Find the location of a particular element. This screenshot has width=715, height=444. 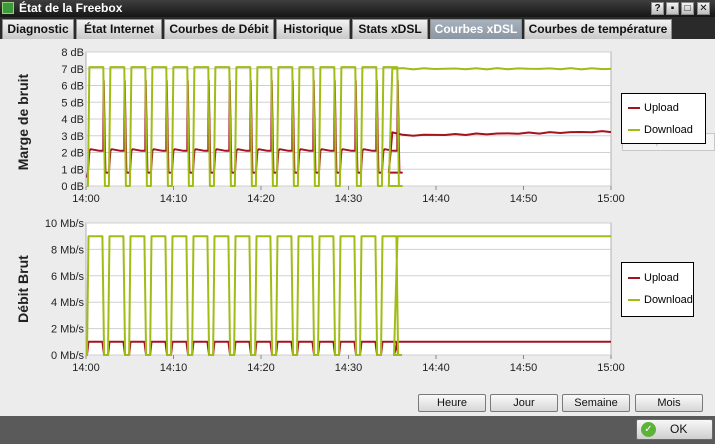

y-tick-label: 1 dB is located at coordinates (72, 170).